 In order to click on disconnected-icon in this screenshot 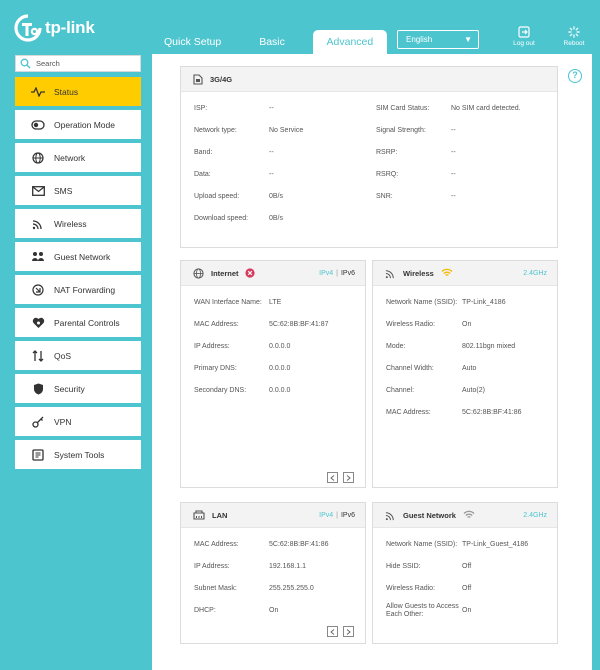, I will do `click(249, 273)`.